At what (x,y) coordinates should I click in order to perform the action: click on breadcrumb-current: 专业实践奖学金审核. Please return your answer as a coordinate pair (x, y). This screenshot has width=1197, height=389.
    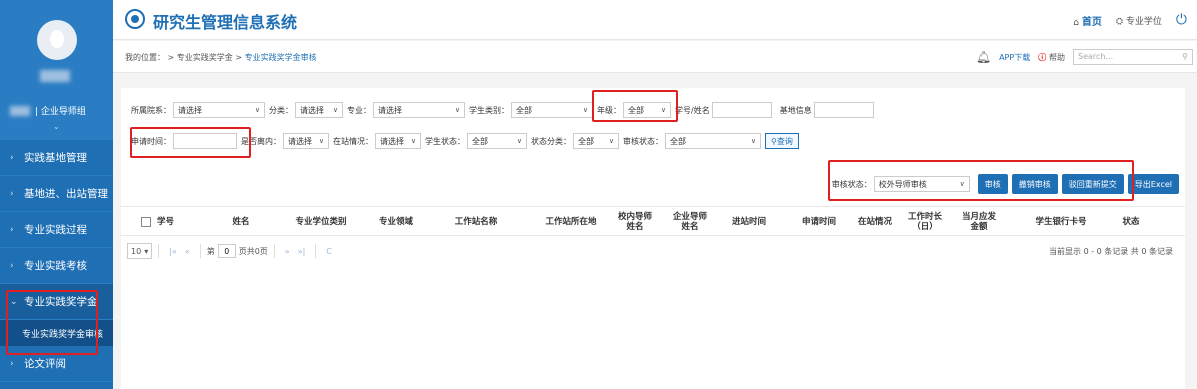
    Looking at the image, I should click on (281, 57).